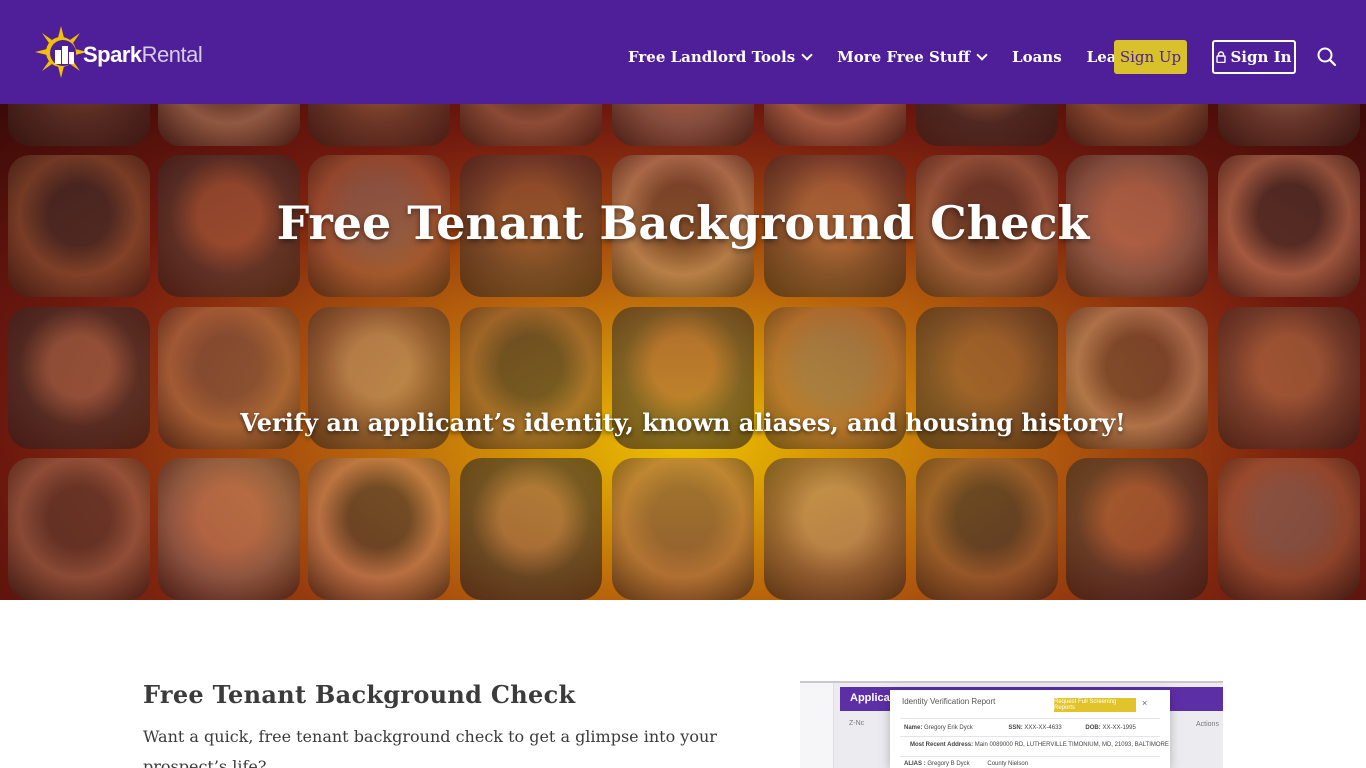 Image resolution: width=1366 pixels, height=768 pixels. I want to click on dob-label: DOB:, so click(1093, 728).